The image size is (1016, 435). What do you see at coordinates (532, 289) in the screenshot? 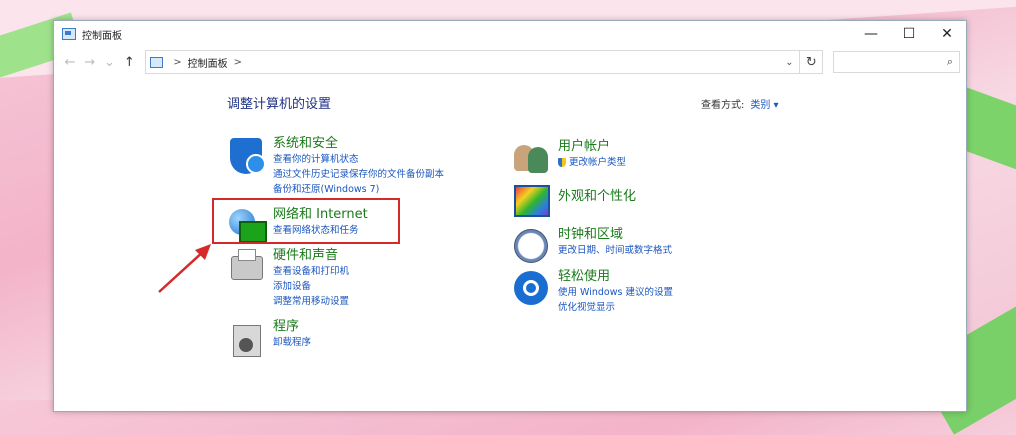
I see `ease-of-access-icon` at bounding box center [532, 289].